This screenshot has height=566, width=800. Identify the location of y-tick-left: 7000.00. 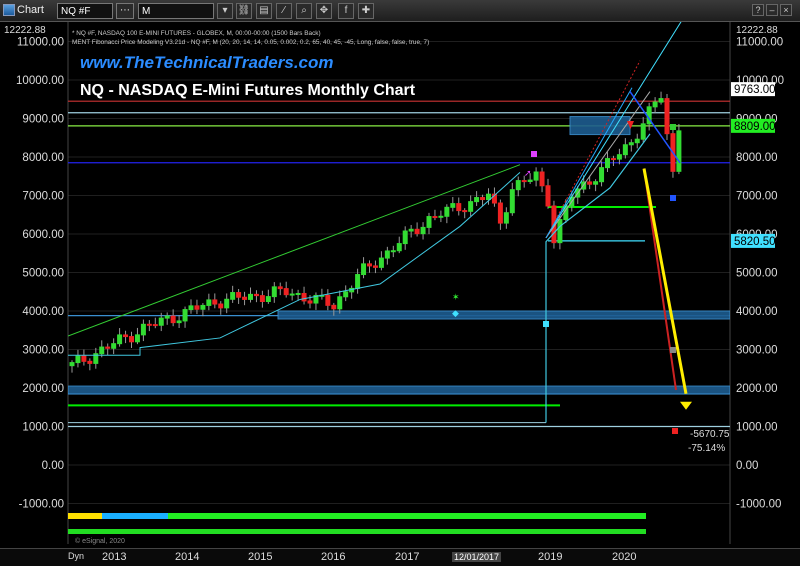
(43, 197).